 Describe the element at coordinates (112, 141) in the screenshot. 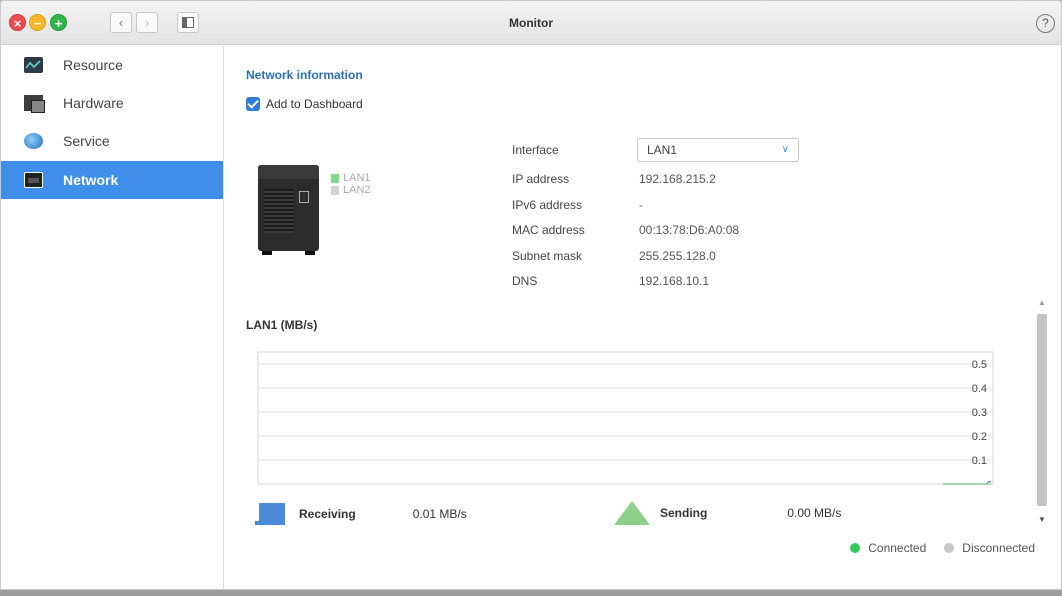

I see `sidebar-item-service: Service` at that location.